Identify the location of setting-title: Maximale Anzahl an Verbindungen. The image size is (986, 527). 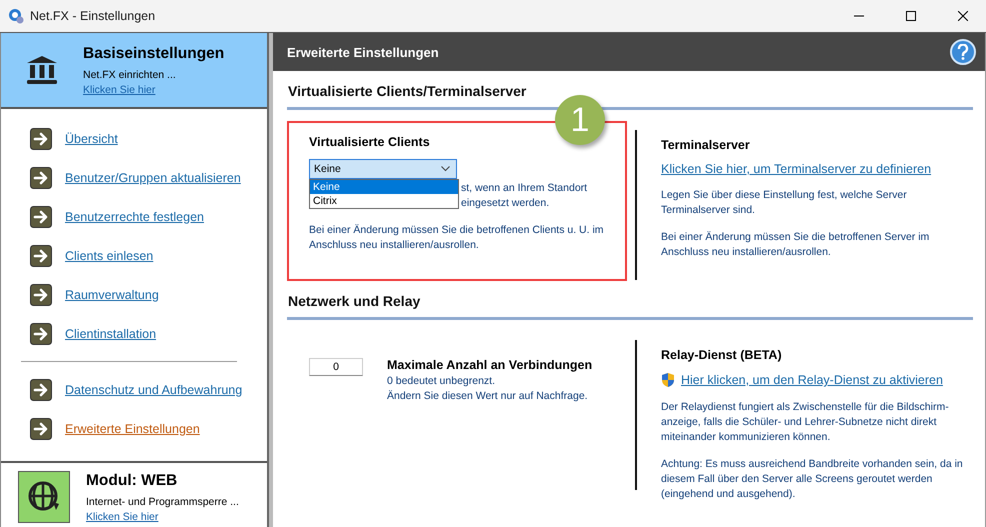
(489, 365).